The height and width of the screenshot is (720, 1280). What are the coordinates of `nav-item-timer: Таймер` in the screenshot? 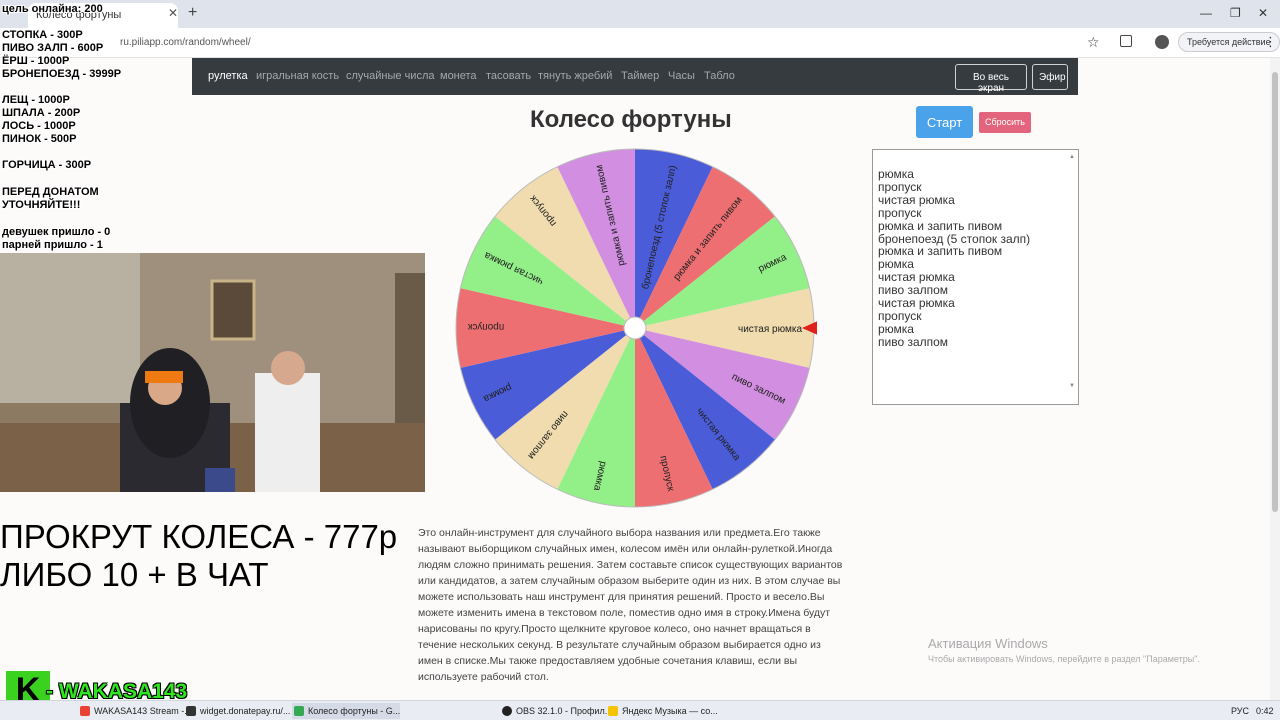 It's located at (640, 76).